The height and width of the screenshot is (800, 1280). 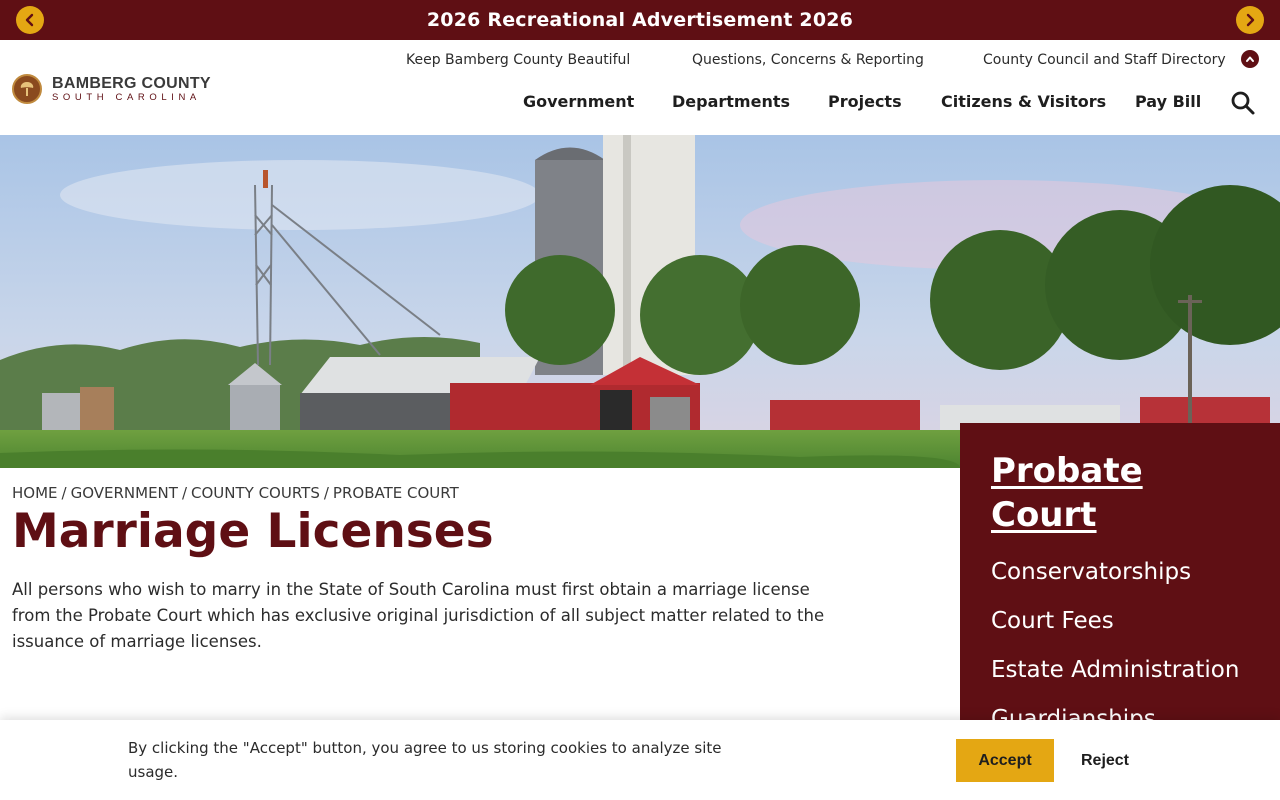 What do you see at coordinates (1105, 760) in the screenshot?
I see `reject-button: Reject` at bounding box center [1105, 760].